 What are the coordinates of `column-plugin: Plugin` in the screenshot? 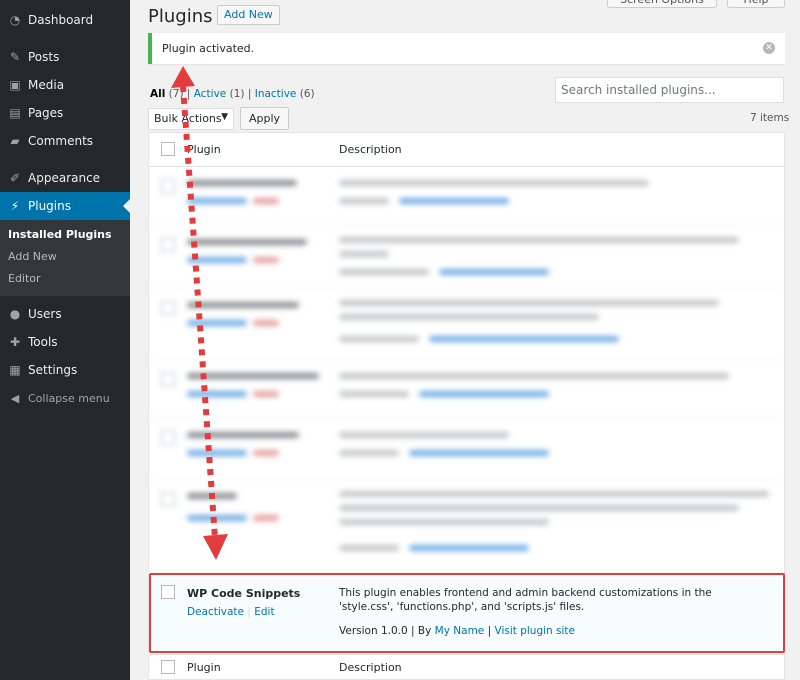 It's located at (204, 149).